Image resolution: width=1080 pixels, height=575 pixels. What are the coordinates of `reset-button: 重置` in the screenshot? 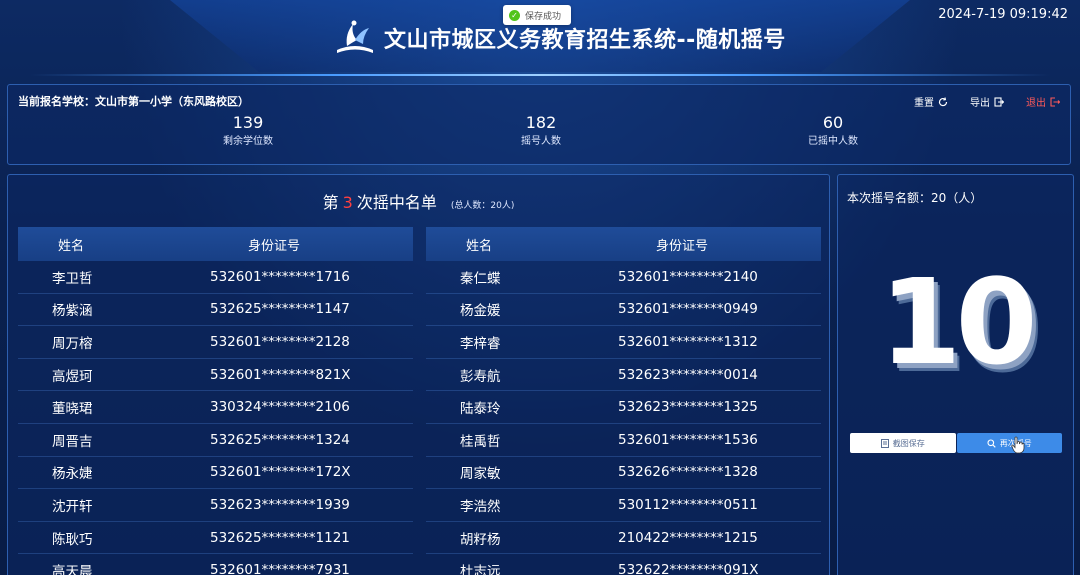 It's located at (931, 101).